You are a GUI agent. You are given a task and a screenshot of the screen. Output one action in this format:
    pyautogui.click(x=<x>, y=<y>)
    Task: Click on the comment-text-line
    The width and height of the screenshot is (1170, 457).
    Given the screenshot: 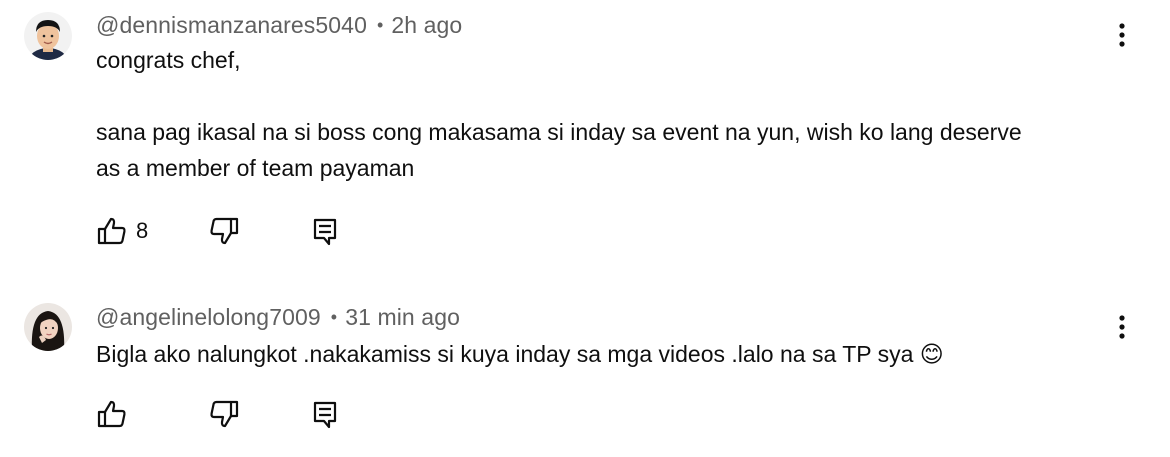 What is the action you would take?
    pyautogui.click(x=559, y=96)
    